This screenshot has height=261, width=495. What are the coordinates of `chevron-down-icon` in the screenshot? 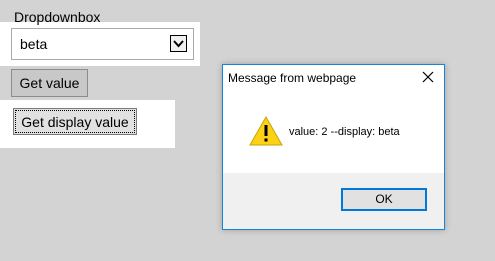 It's located at (178, 43).